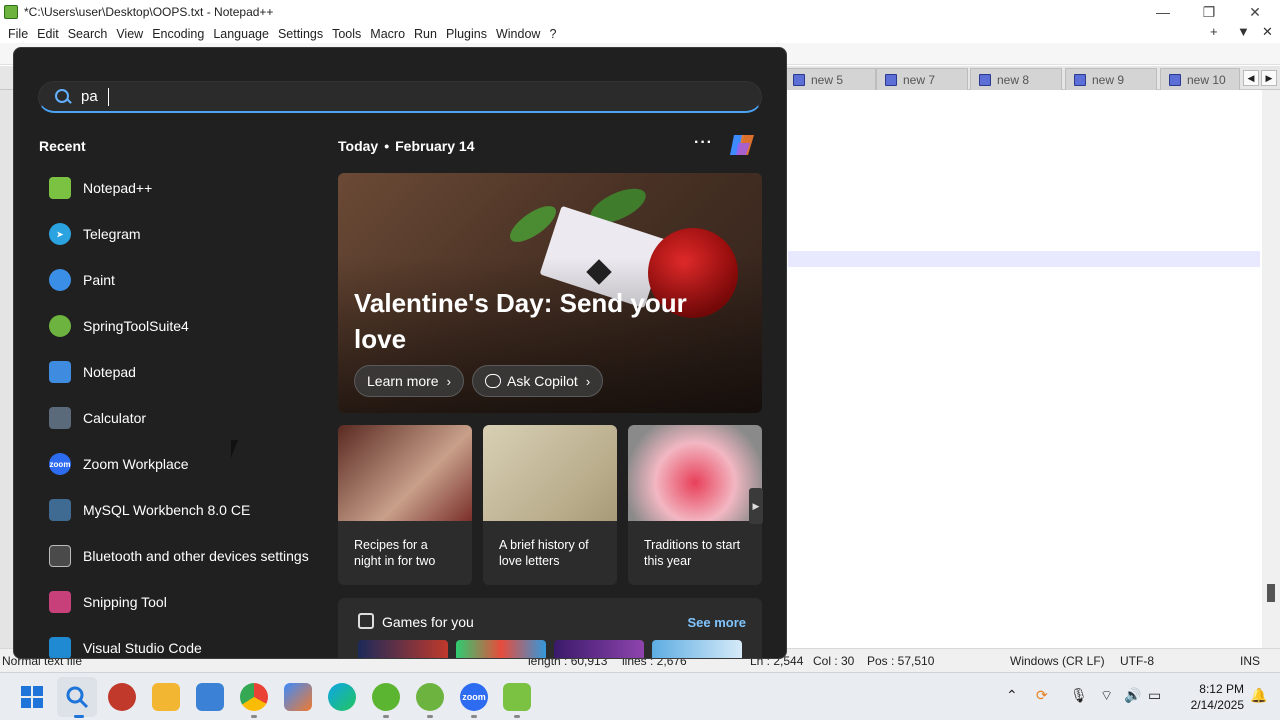 This screenshot has height=720, width=1280. Describe the element at coordinates (136, 464) in the screenshot. I see `recent-item-label: Zoom Workplace` at that location.